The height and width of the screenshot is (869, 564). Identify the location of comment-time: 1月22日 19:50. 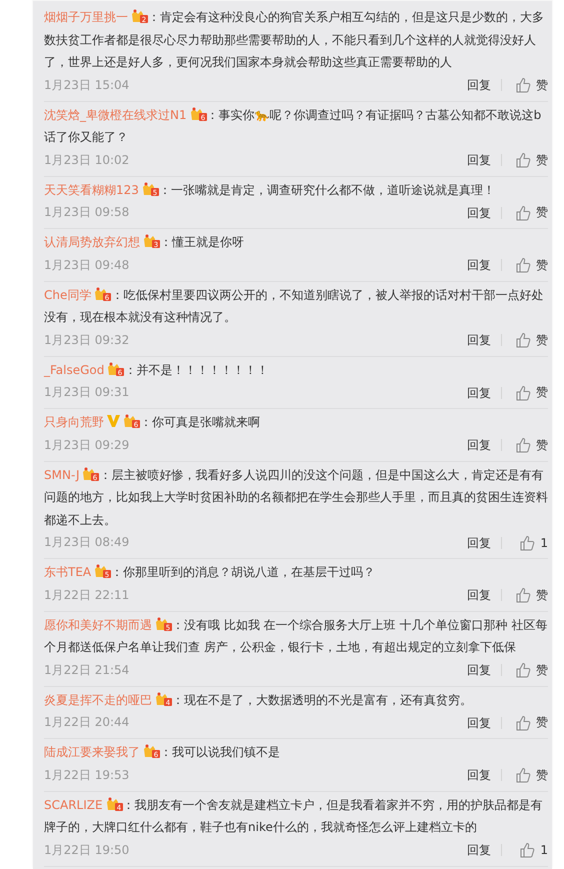
(87, 850).